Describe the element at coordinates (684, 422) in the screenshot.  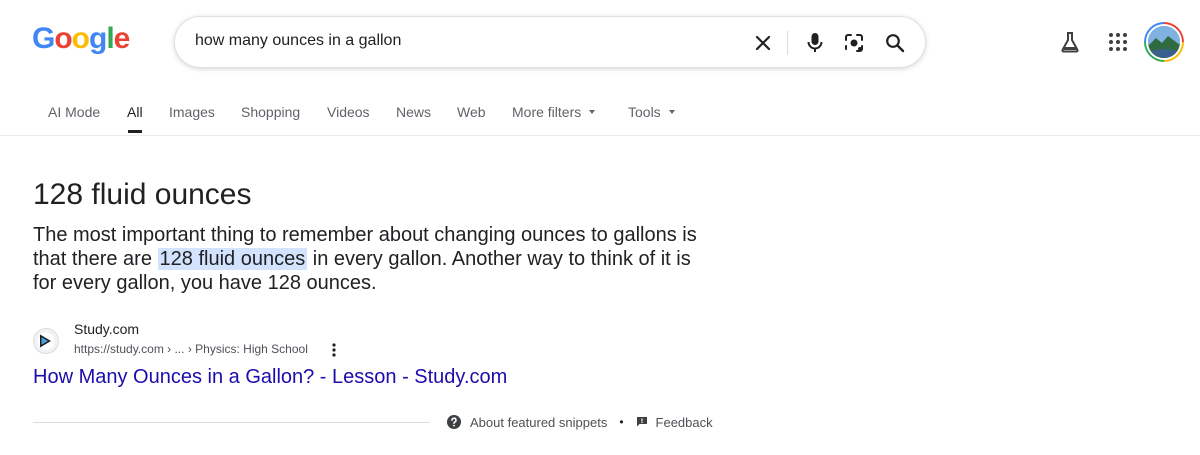
I see `feedback-label: Feedback` at that location.